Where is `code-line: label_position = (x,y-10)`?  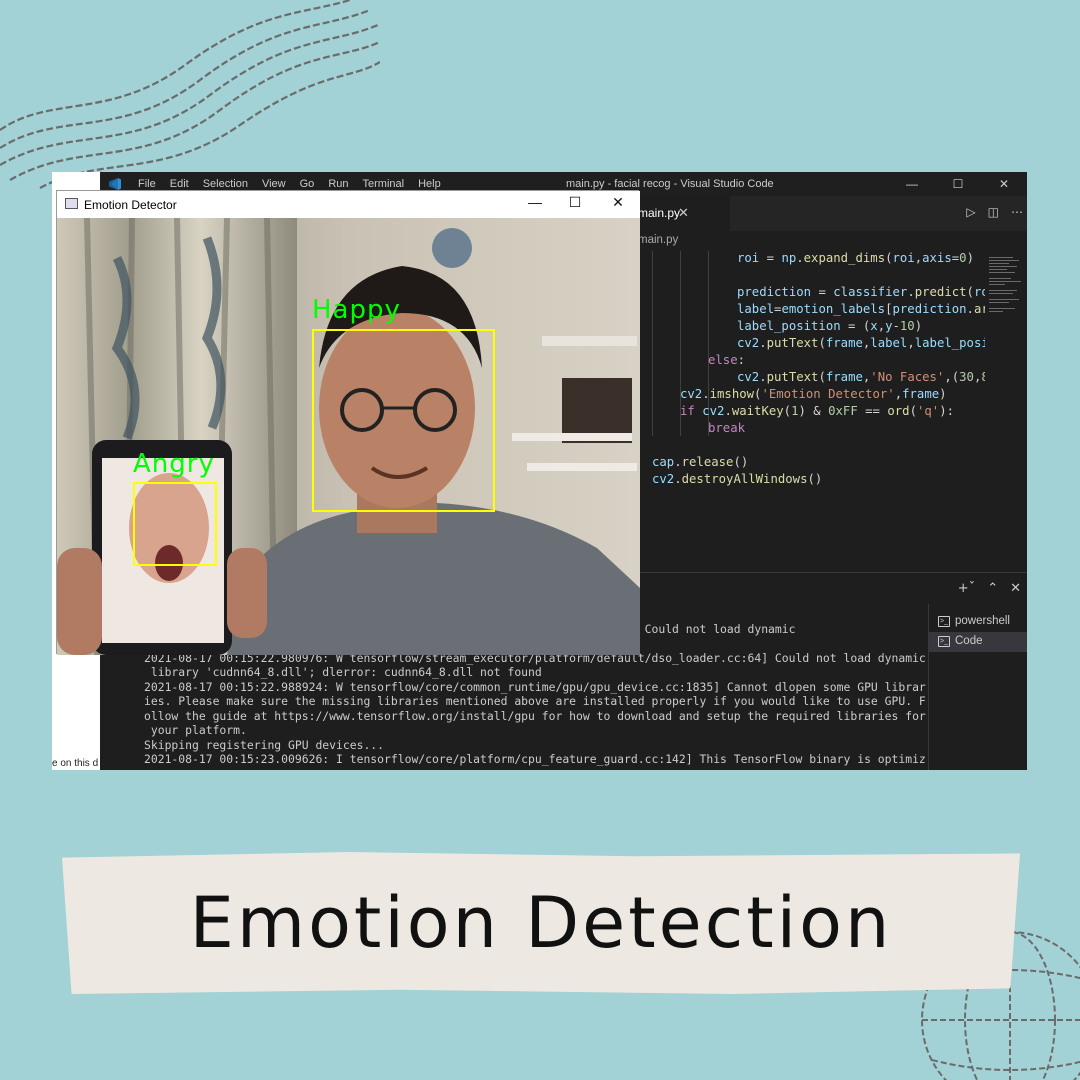 code-line: label_position = (x,y-10) is located at coordinates (830, 326).